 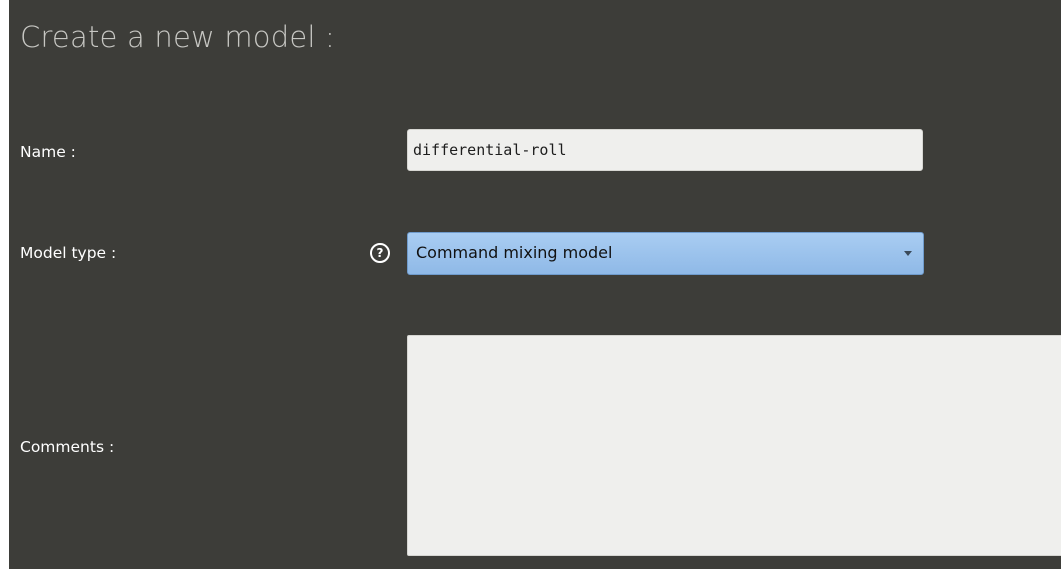 What do you see at coordinates (178, 37) in the screenshot?
I see `page-title: Create a new model :` at bounding box center [178, 37].